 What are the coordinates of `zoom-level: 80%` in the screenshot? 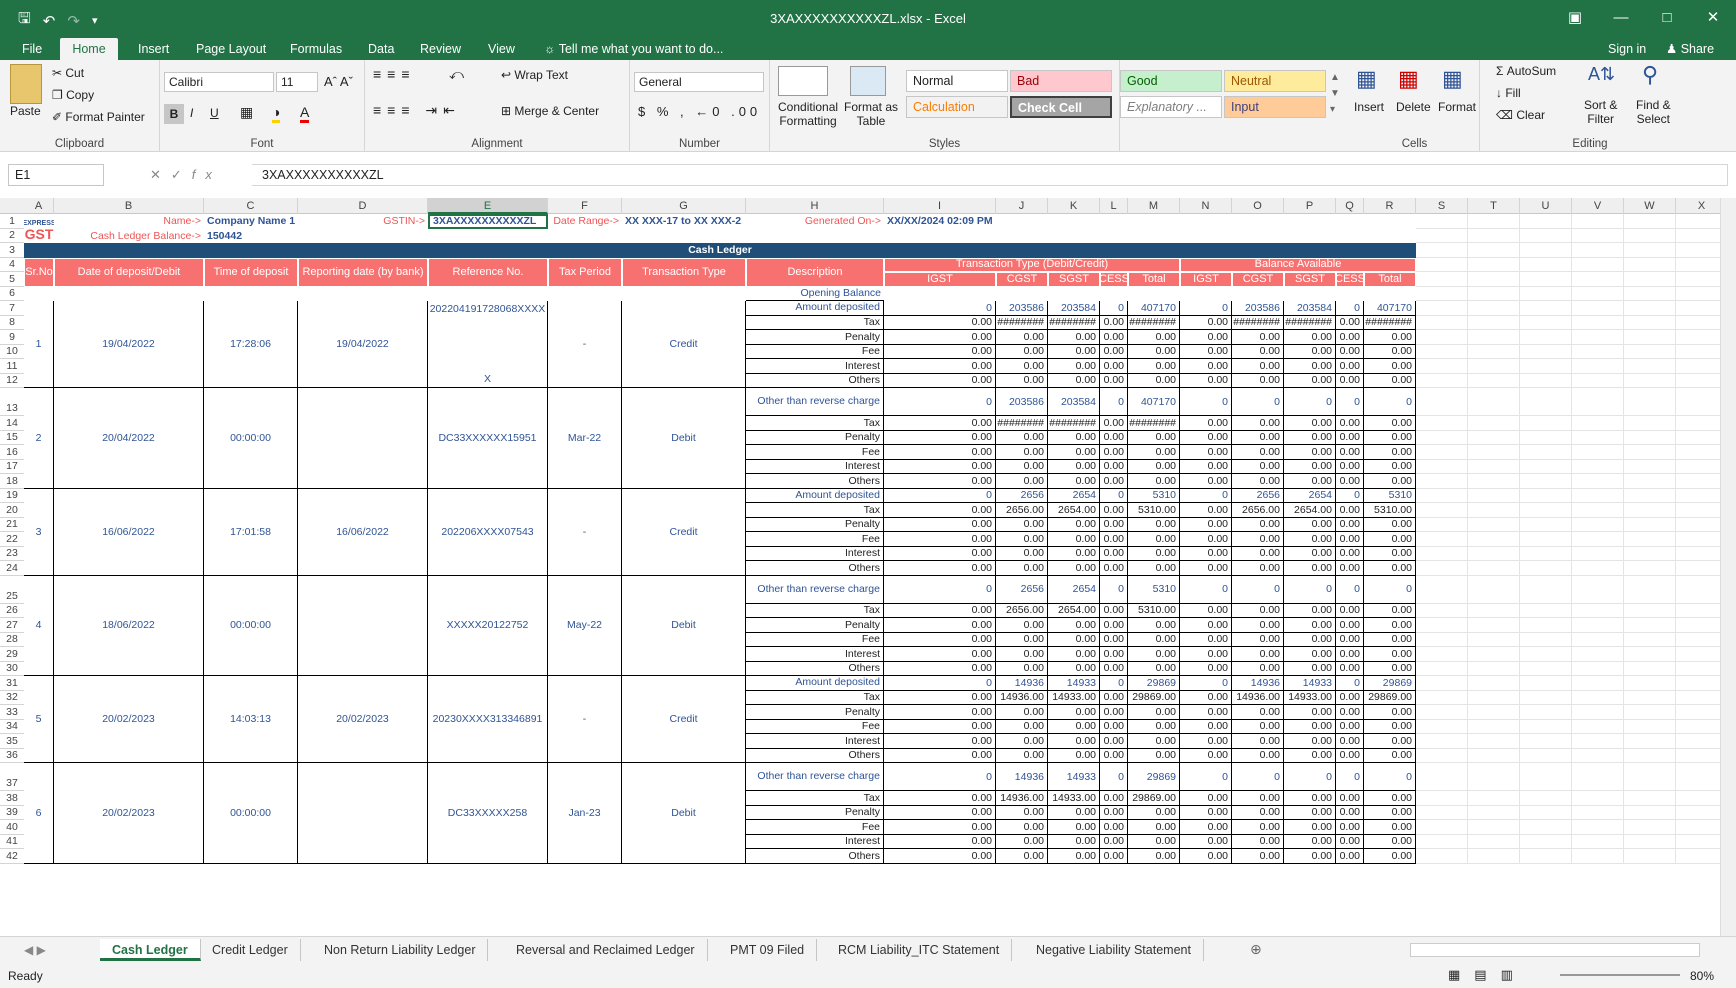 It's located at (1702, 976).